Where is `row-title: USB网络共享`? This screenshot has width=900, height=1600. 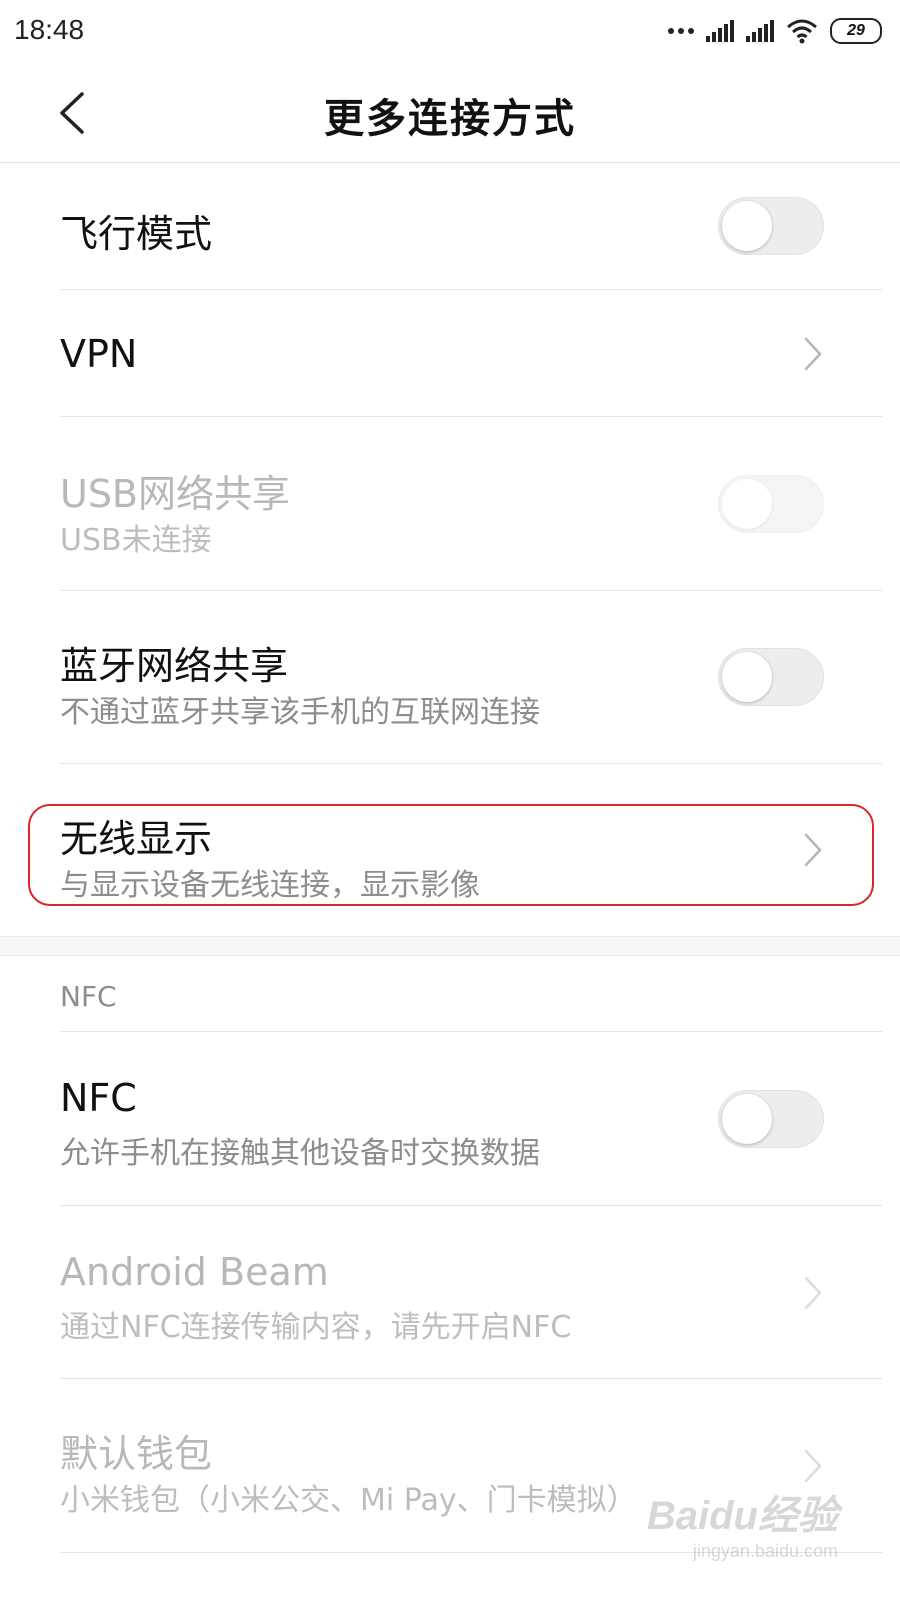
row-title: USB网络共享 is located at coordinates (175, 494).